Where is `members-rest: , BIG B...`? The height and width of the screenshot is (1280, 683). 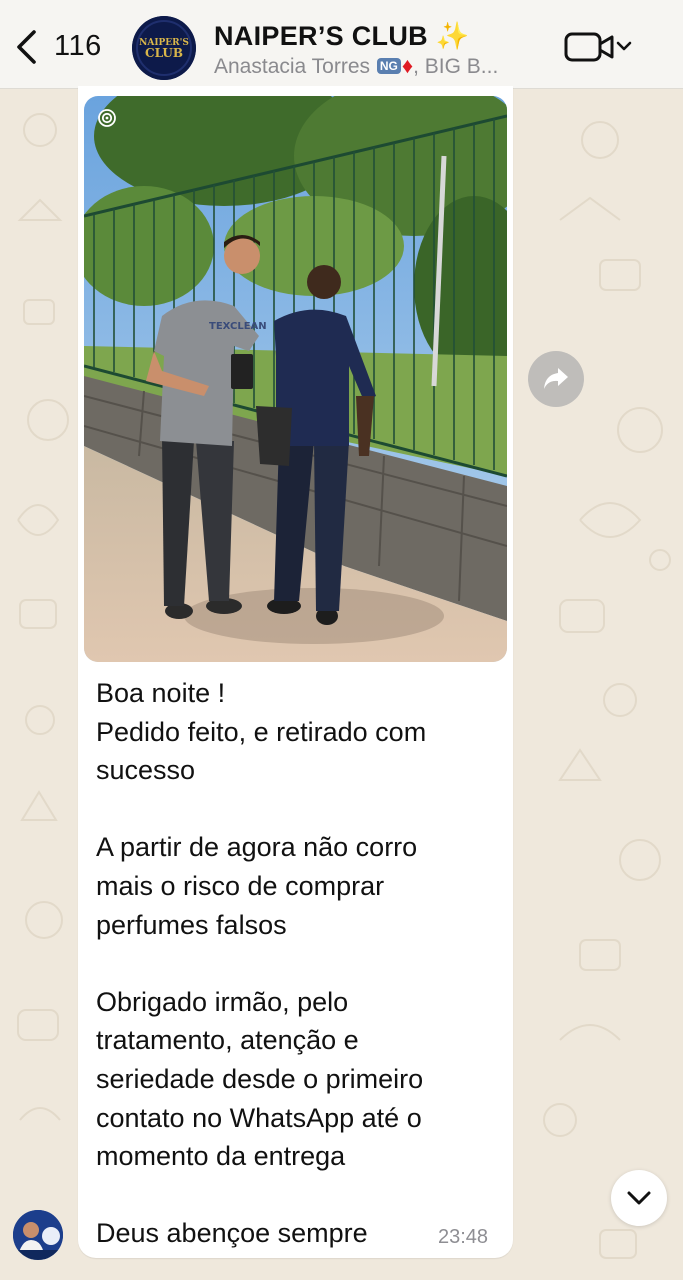 members-rest: , BIG B... is located at coordinates (456, 66).